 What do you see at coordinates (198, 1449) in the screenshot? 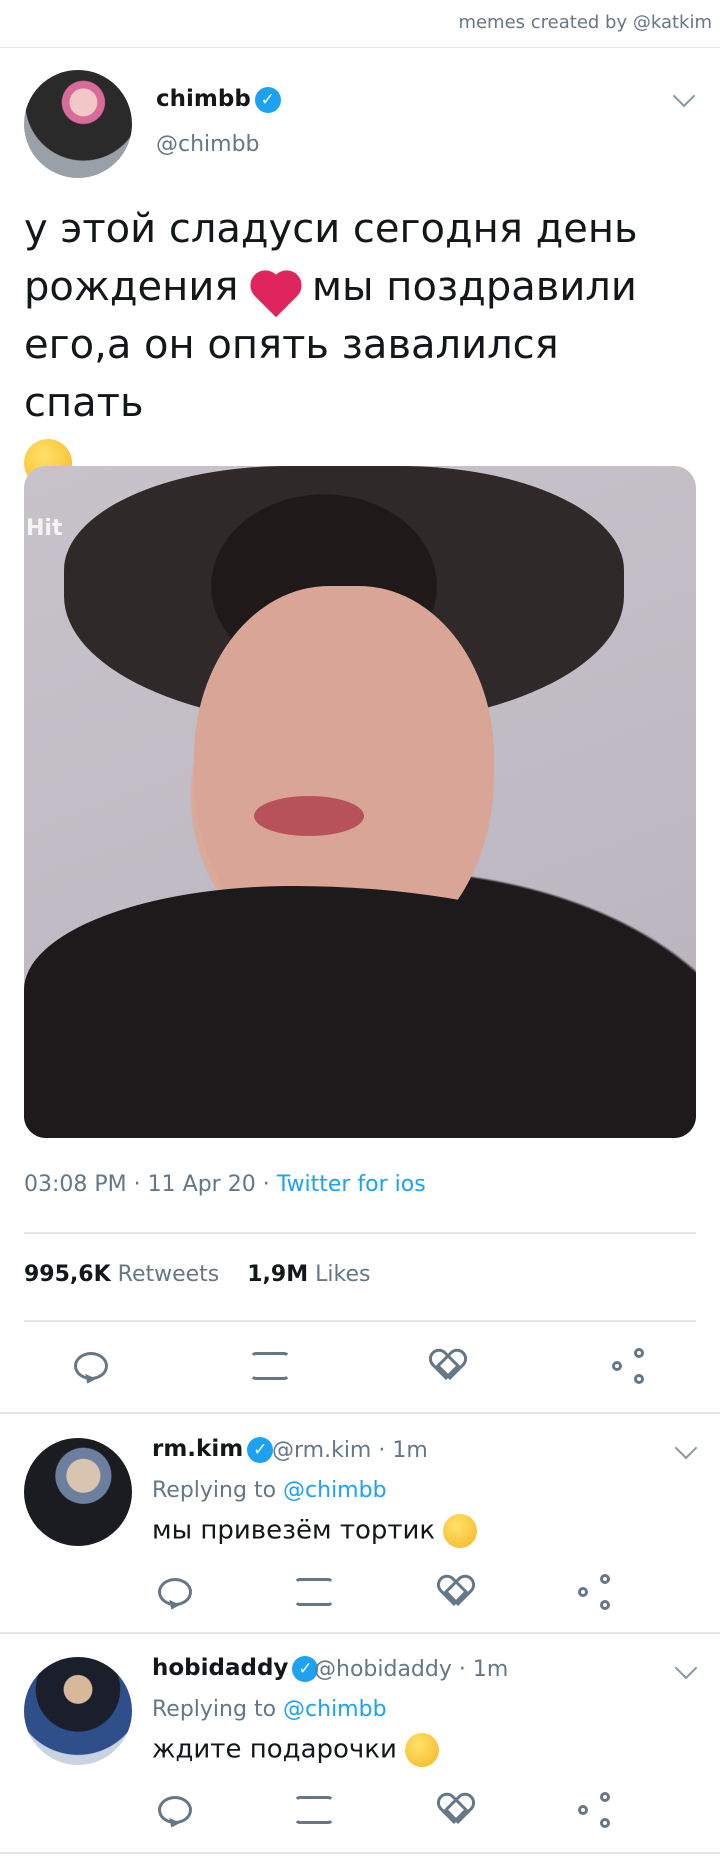
I see `author-name-text: rm.kim` at bounding box center [198, 1449].